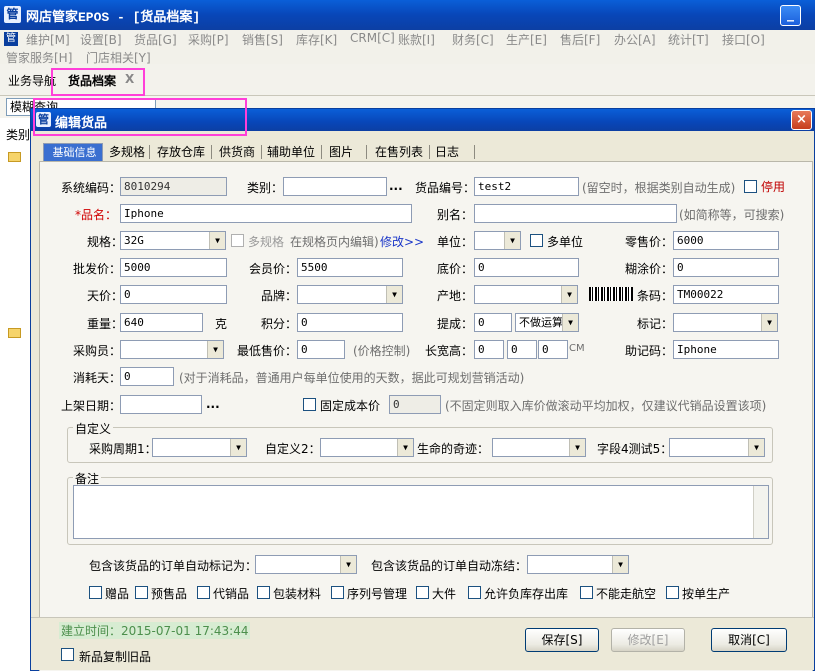  Describe the element at coordinates (580, 39) in the screenshot. I see `menu-aftersale: 售后[F]` at that location.